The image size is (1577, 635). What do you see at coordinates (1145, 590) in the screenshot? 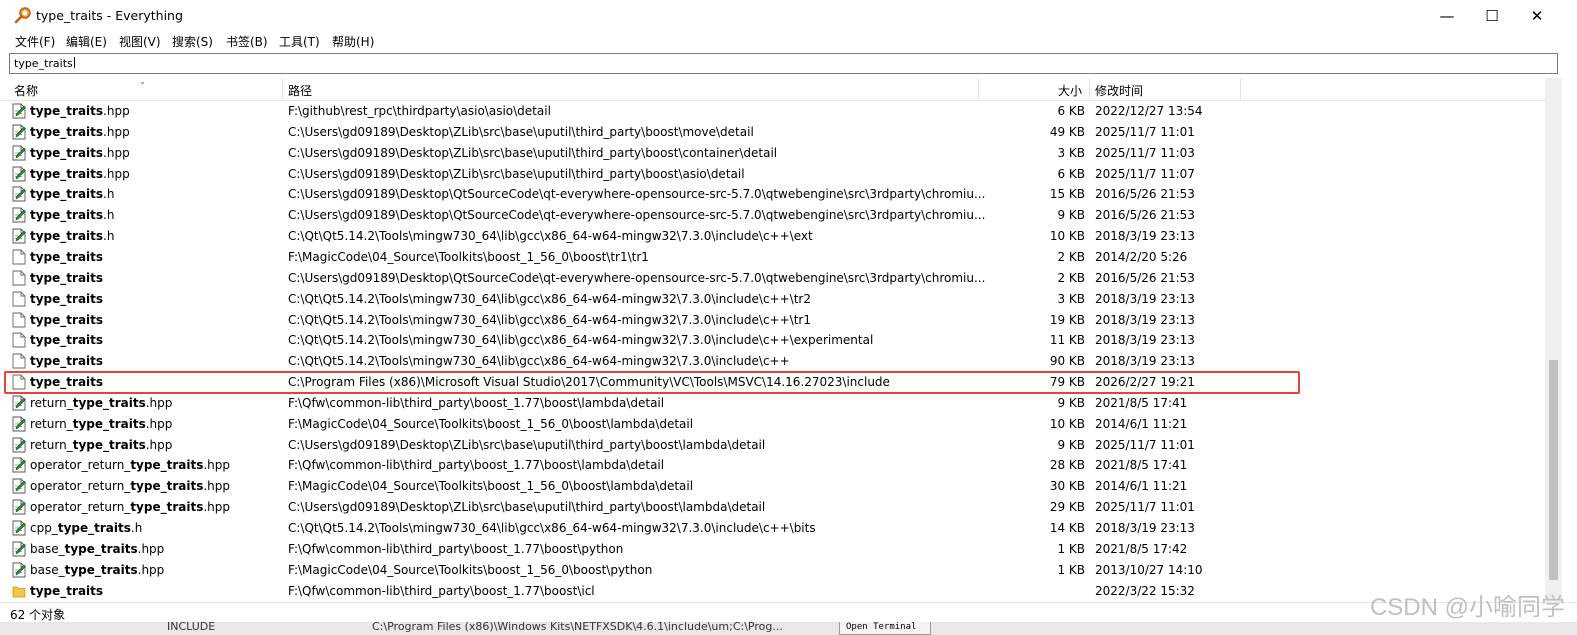
I see `file-modified: 2022/3/22 15:32` at bounding box center [1145, 590].